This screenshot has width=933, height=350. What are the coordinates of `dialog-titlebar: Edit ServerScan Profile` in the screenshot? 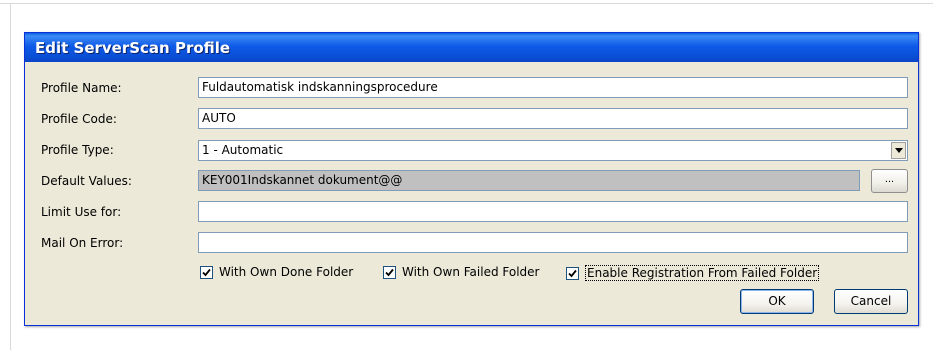 It's located at (471, 47).